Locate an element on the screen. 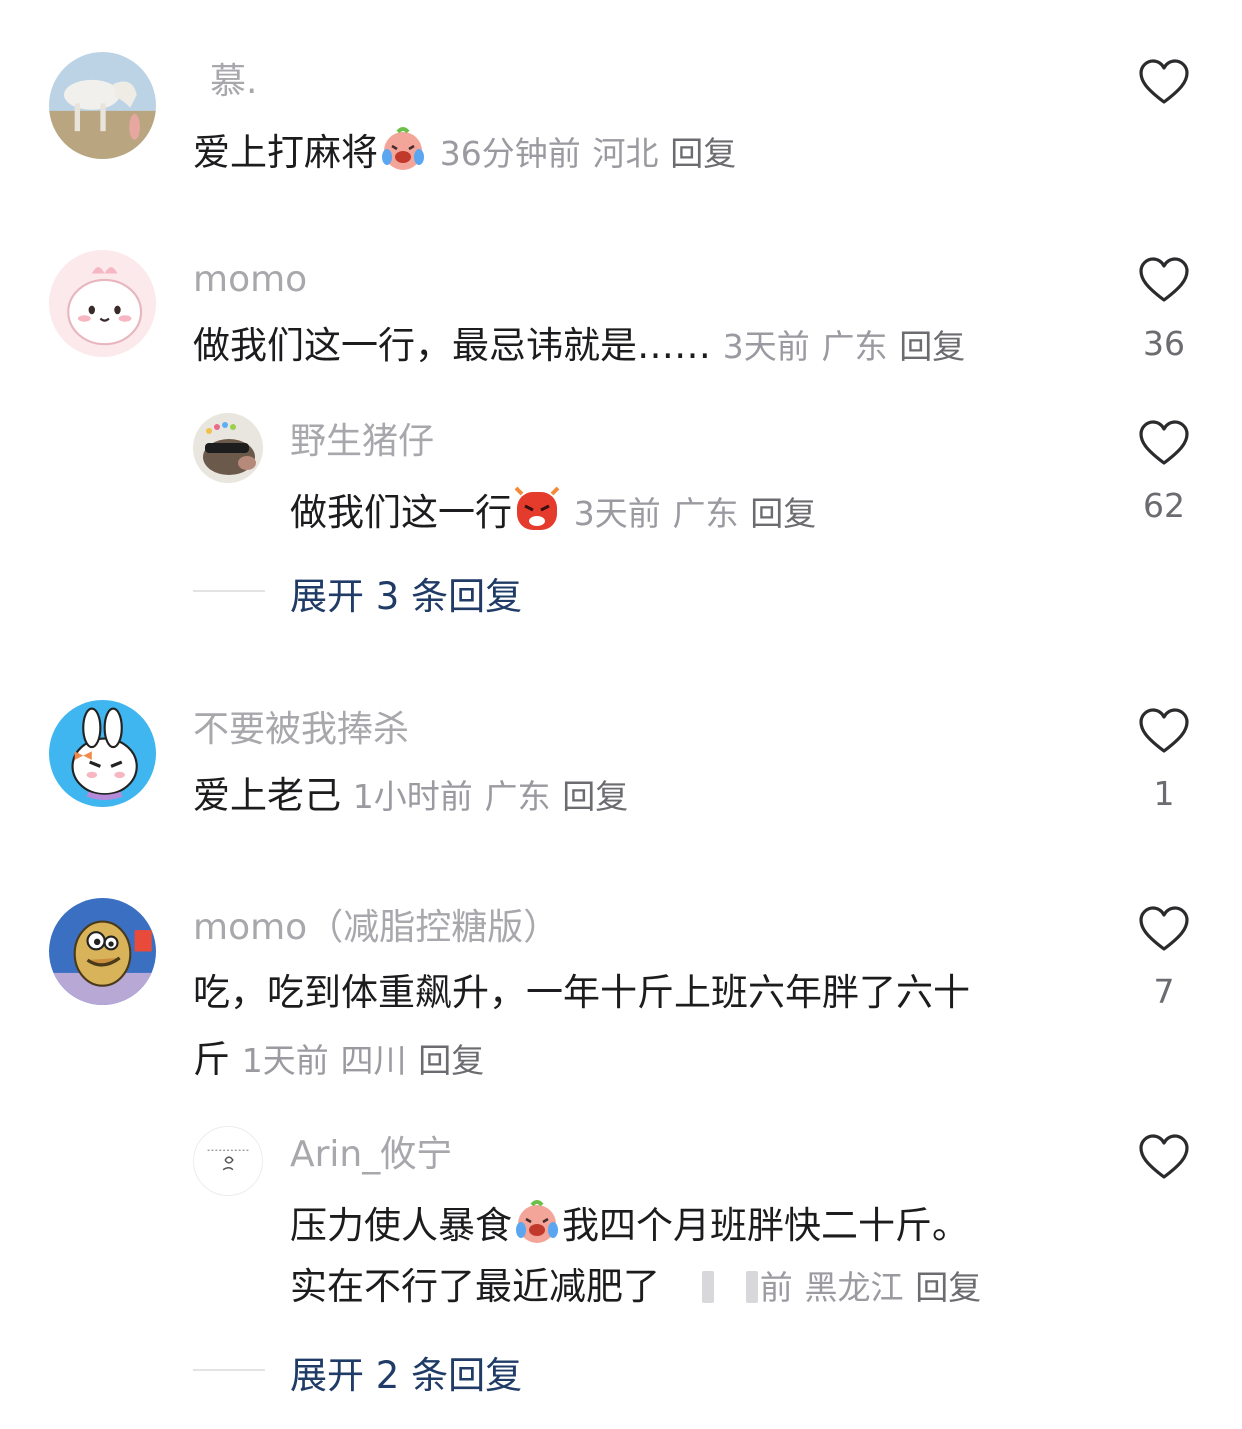 This screenshot has width=1242, height=1429. avatar-pig is located at coordinates (228, 448).